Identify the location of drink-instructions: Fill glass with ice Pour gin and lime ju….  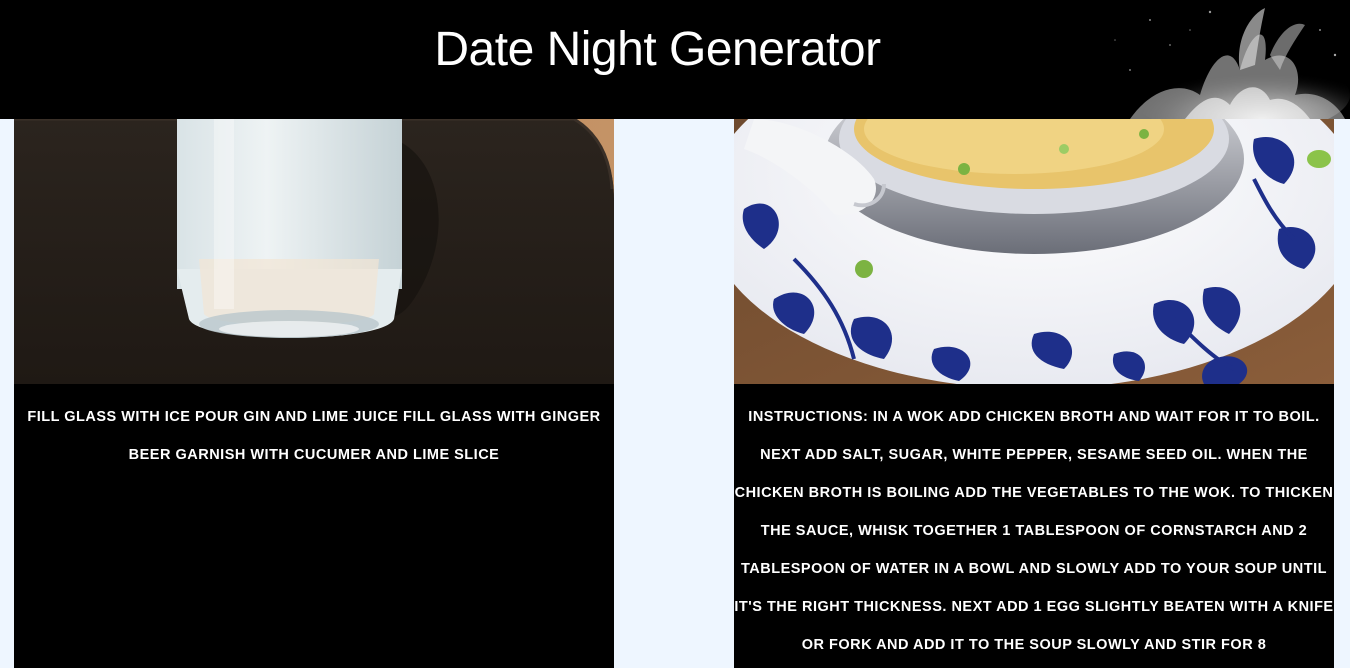
(314, 436).